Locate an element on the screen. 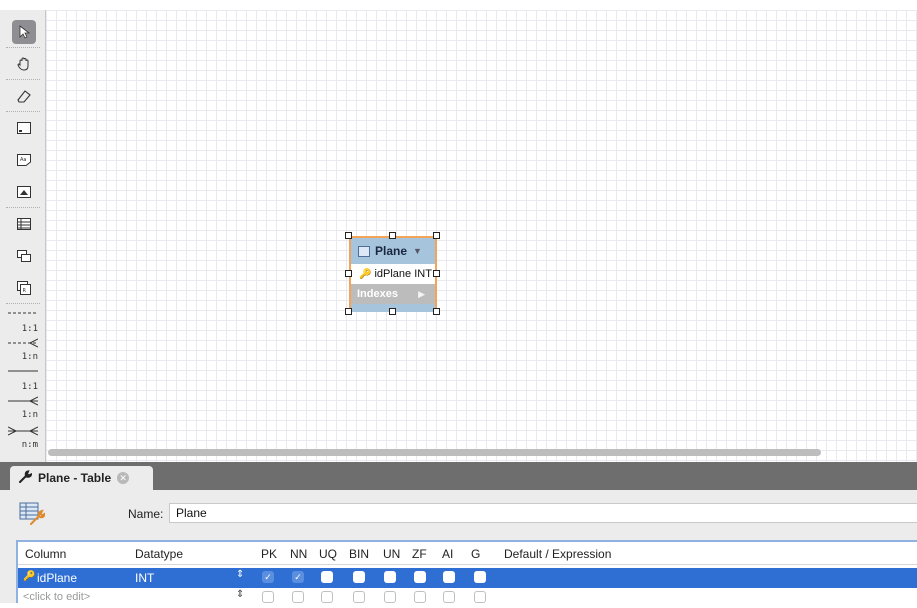  table-icon is located at coordinates (364, 251).